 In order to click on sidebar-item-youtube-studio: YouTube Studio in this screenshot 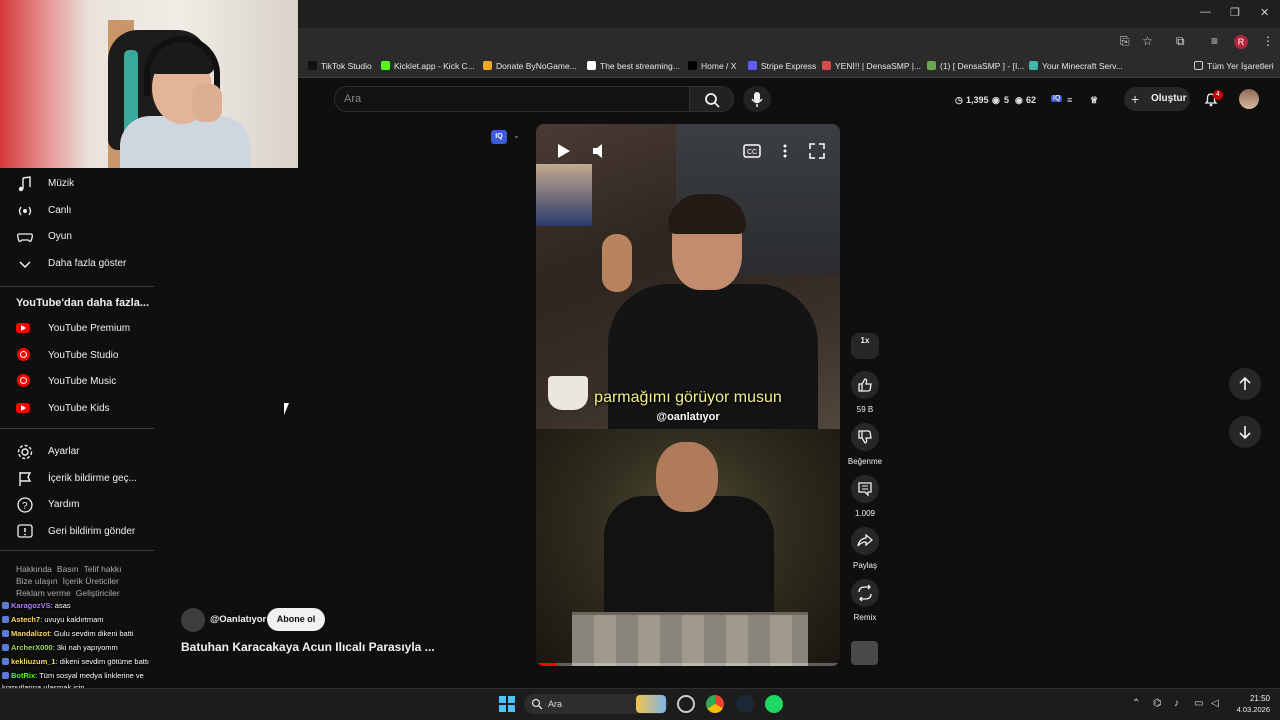, I will do `click(91, 358)`.